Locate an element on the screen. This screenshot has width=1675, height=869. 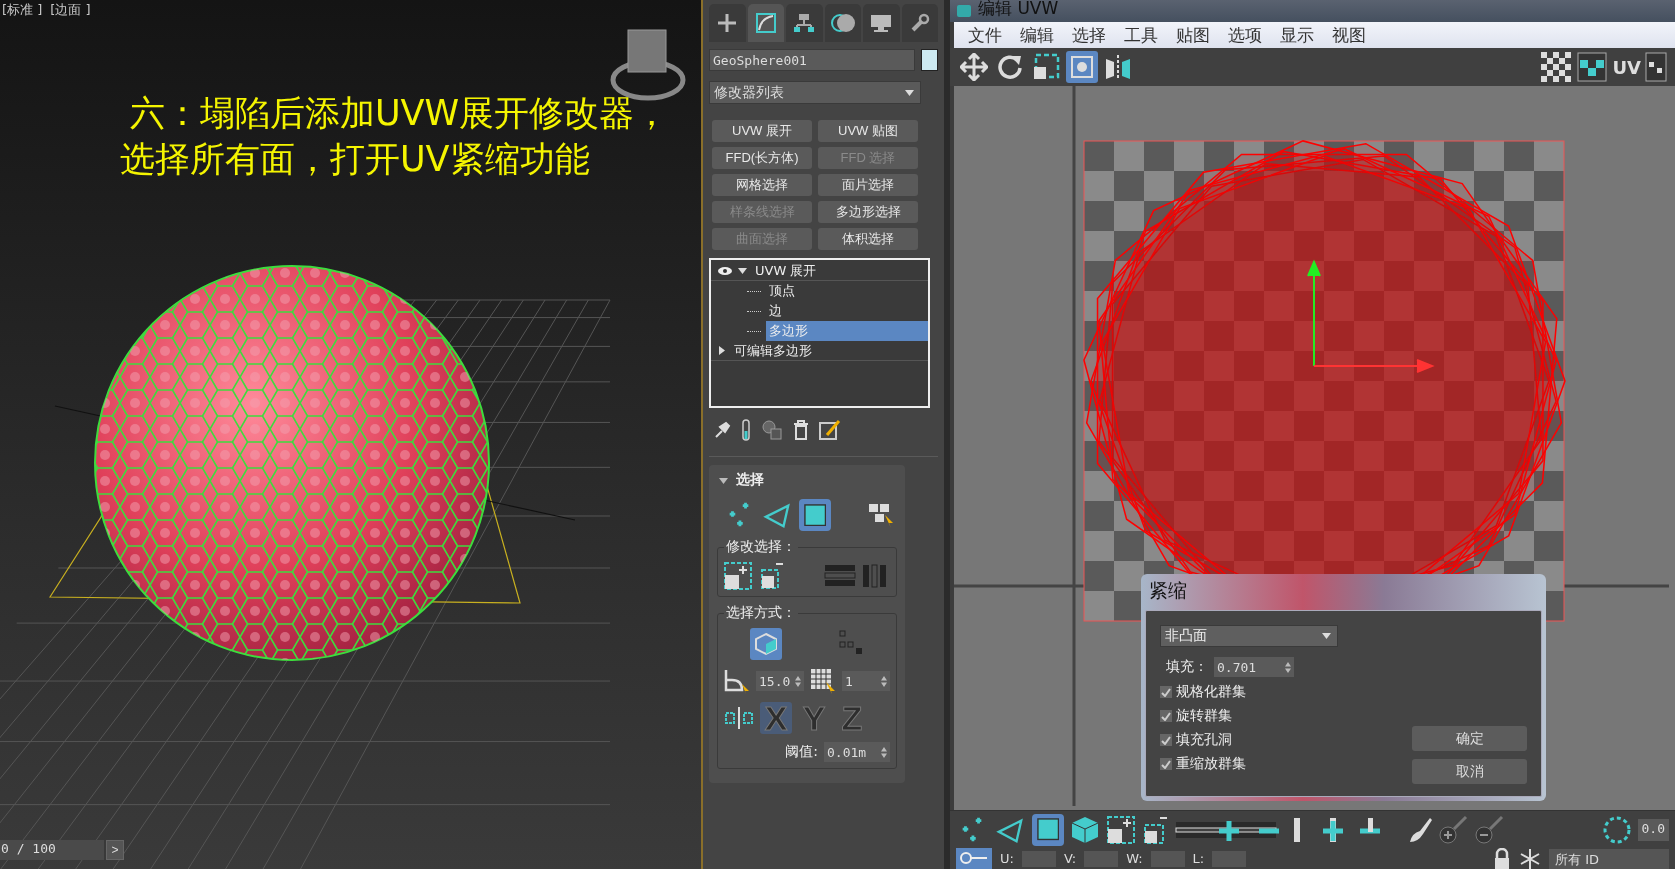
loop-count-spinner: 1 is located at coordinates (866, 681).